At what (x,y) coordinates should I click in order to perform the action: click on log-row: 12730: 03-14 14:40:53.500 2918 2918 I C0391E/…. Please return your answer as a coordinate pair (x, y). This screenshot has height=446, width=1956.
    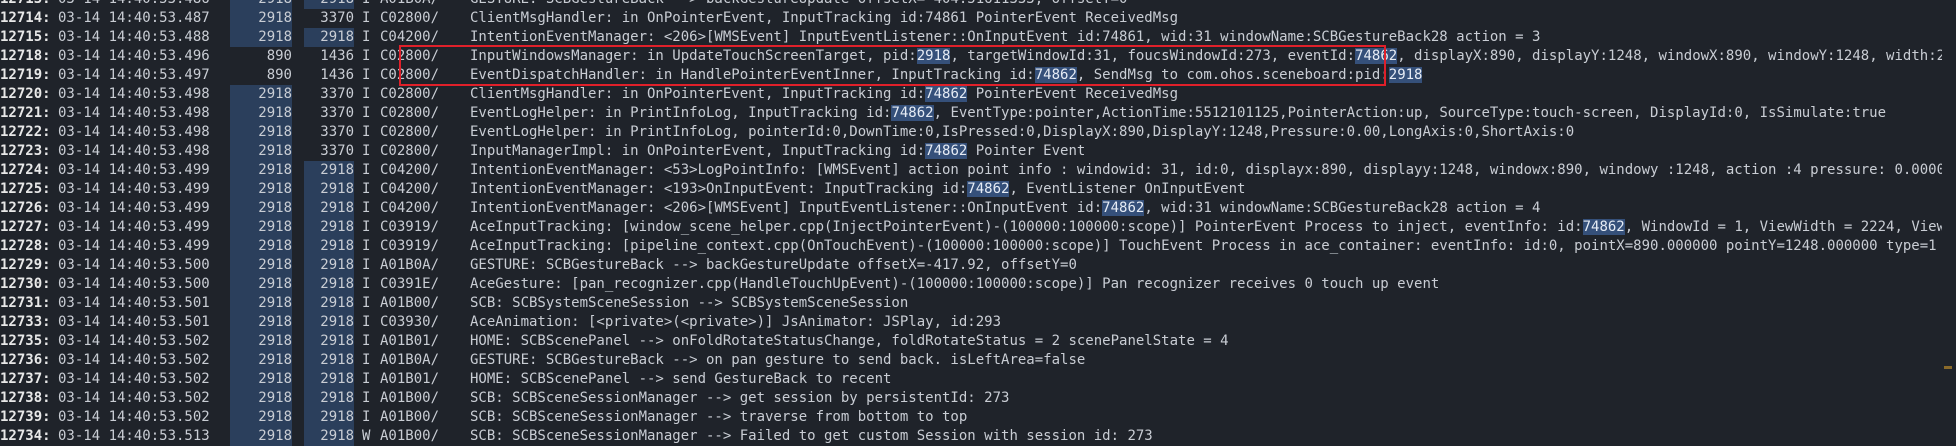
    Looking at the image, I should click on (978, 284).